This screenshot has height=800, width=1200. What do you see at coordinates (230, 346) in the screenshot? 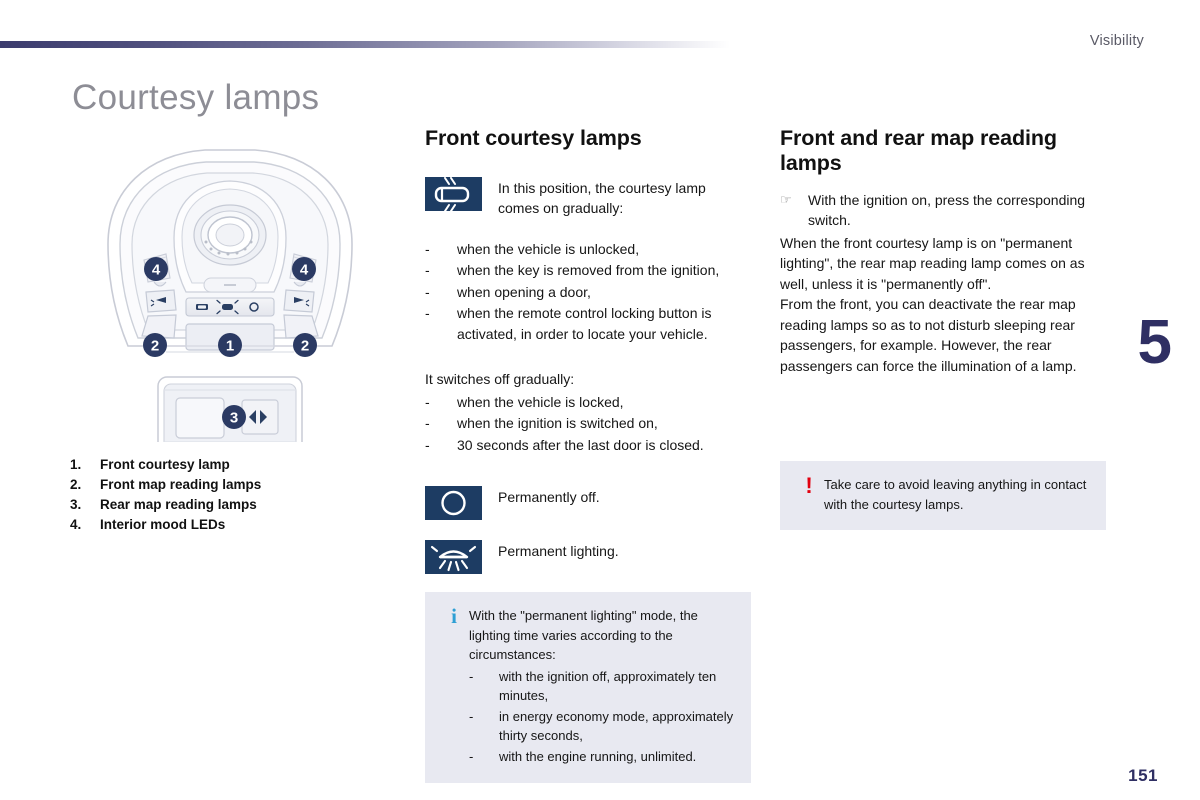
I see `svg-text: 1` at bounding box center [230, 346].